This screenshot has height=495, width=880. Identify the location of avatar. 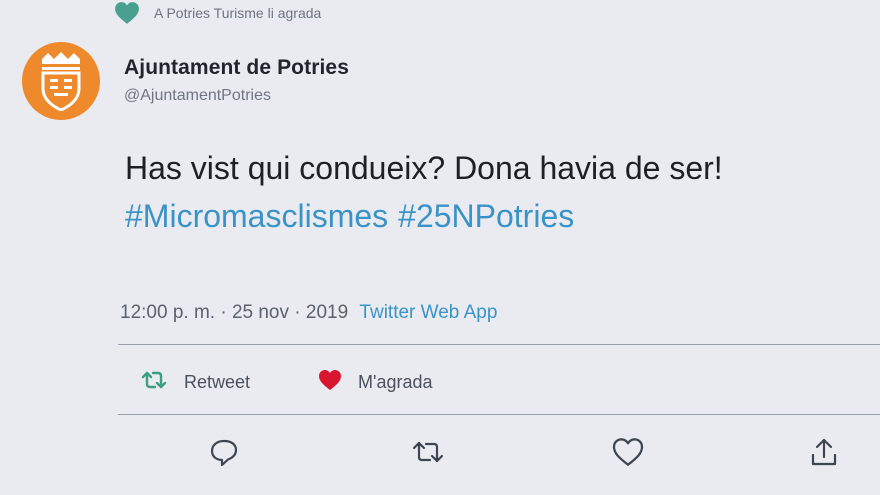
(61, 81).